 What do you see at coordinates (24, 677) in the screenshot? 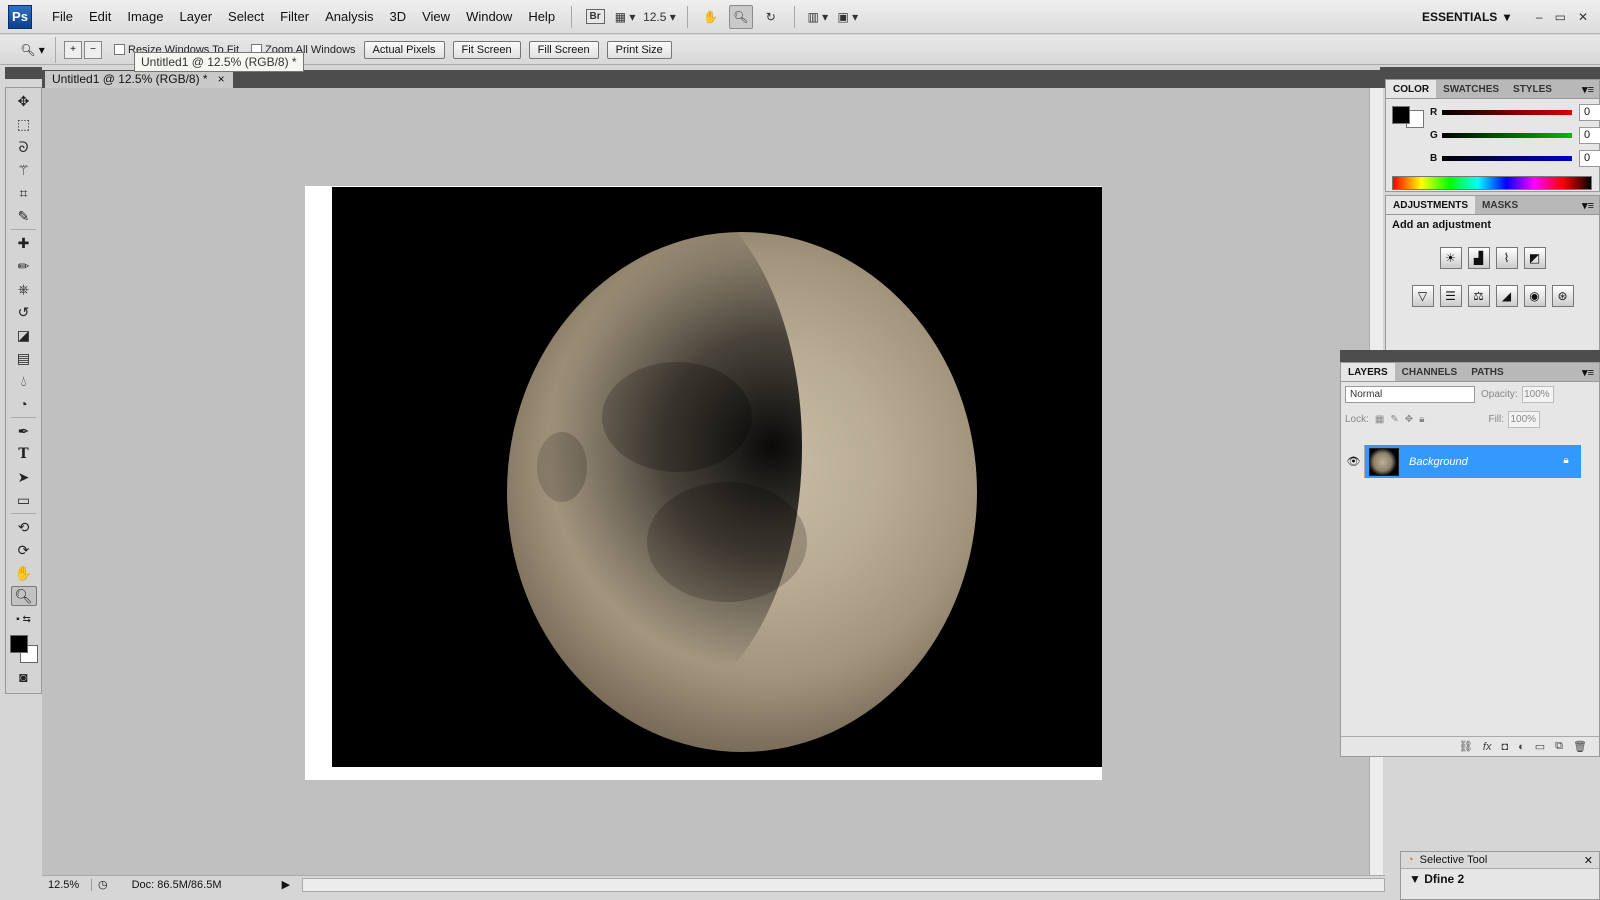
I see `quick-mask-icon: ◙` at bounding box center [24, 677].